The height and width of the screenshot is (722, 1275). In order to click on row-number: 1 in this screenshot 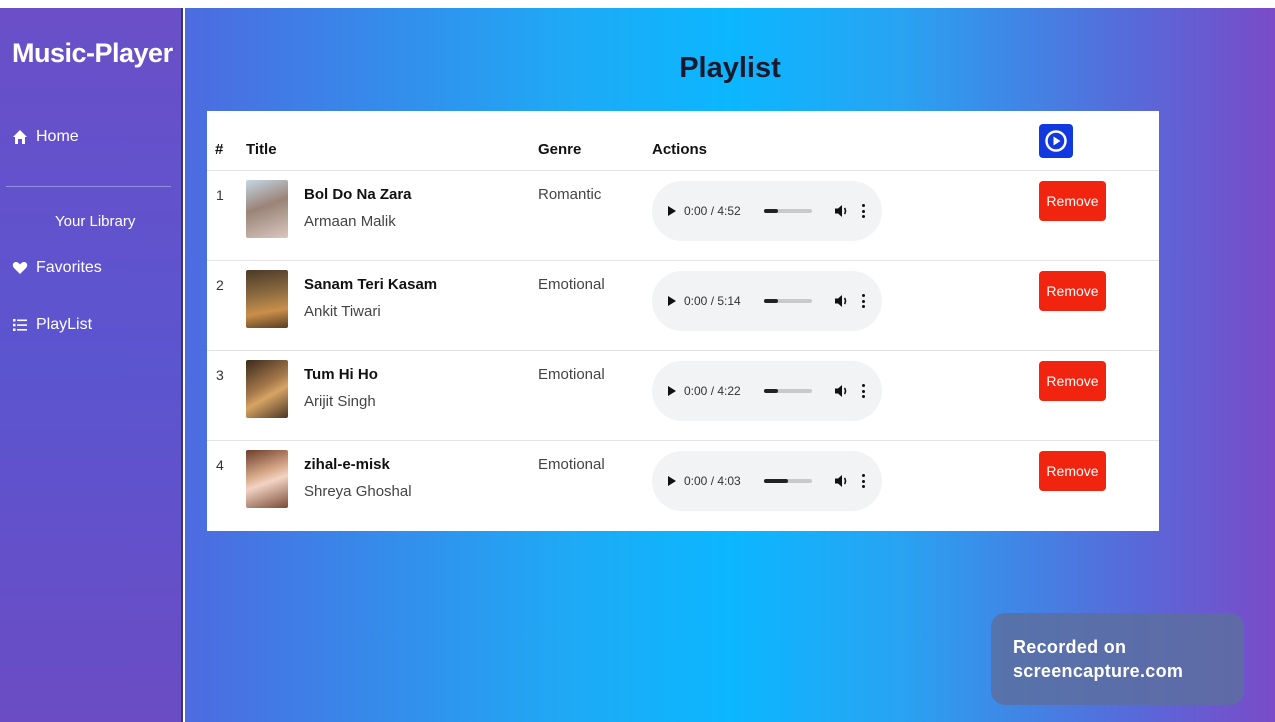, I will do `click(220, 195)`.